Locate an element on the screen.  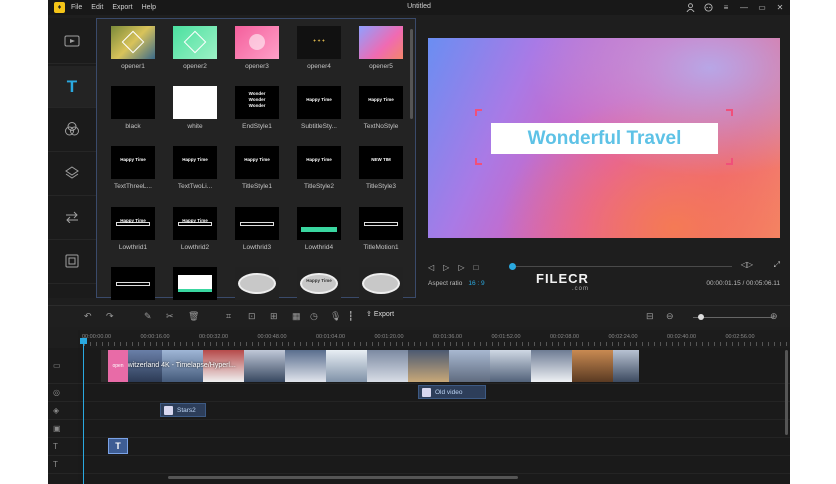
next-frame-icon: ▷ is located at coordinates (461, 267).